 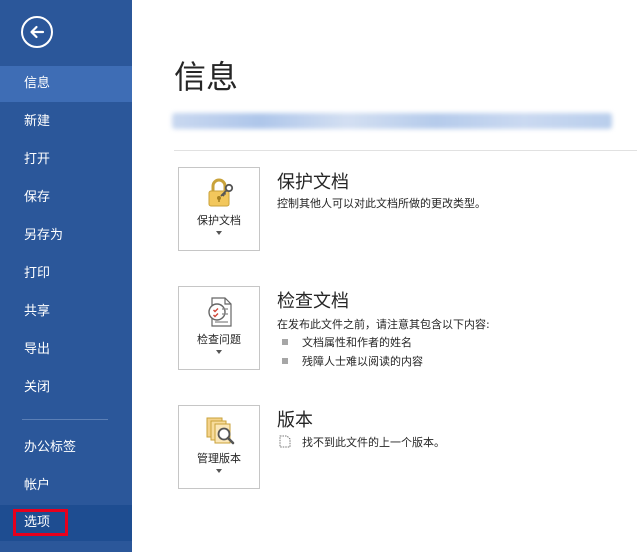 I want to click on back-button, so click(x=37, y=32).